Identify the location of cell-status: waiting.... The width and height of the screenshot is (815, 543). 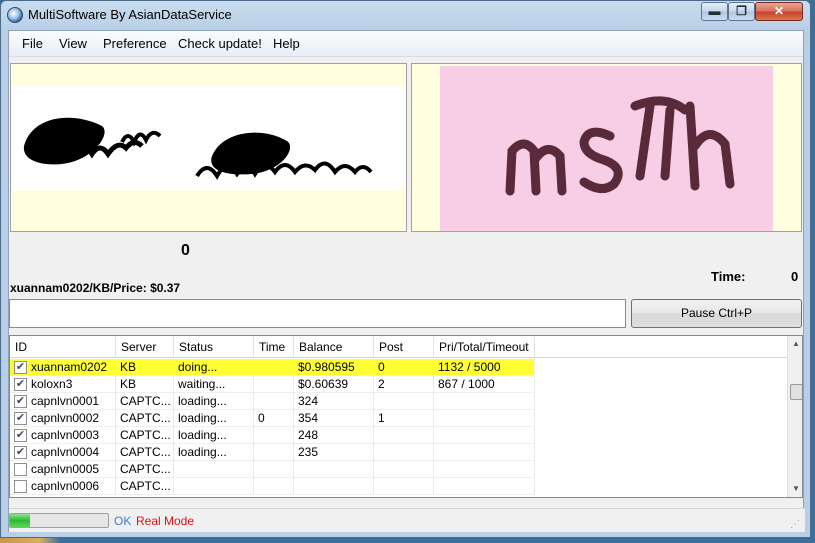
(214, 384).